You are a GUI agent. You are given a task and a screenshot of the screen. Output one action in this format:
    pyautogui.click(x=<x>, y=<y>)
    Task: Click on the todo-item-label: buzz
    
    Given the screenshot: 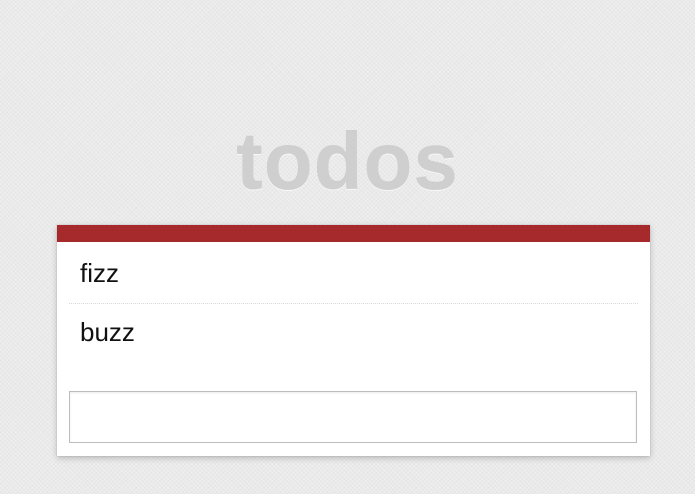 What is the action you would take?
    pyautogui.click(x=107, y=332)
    